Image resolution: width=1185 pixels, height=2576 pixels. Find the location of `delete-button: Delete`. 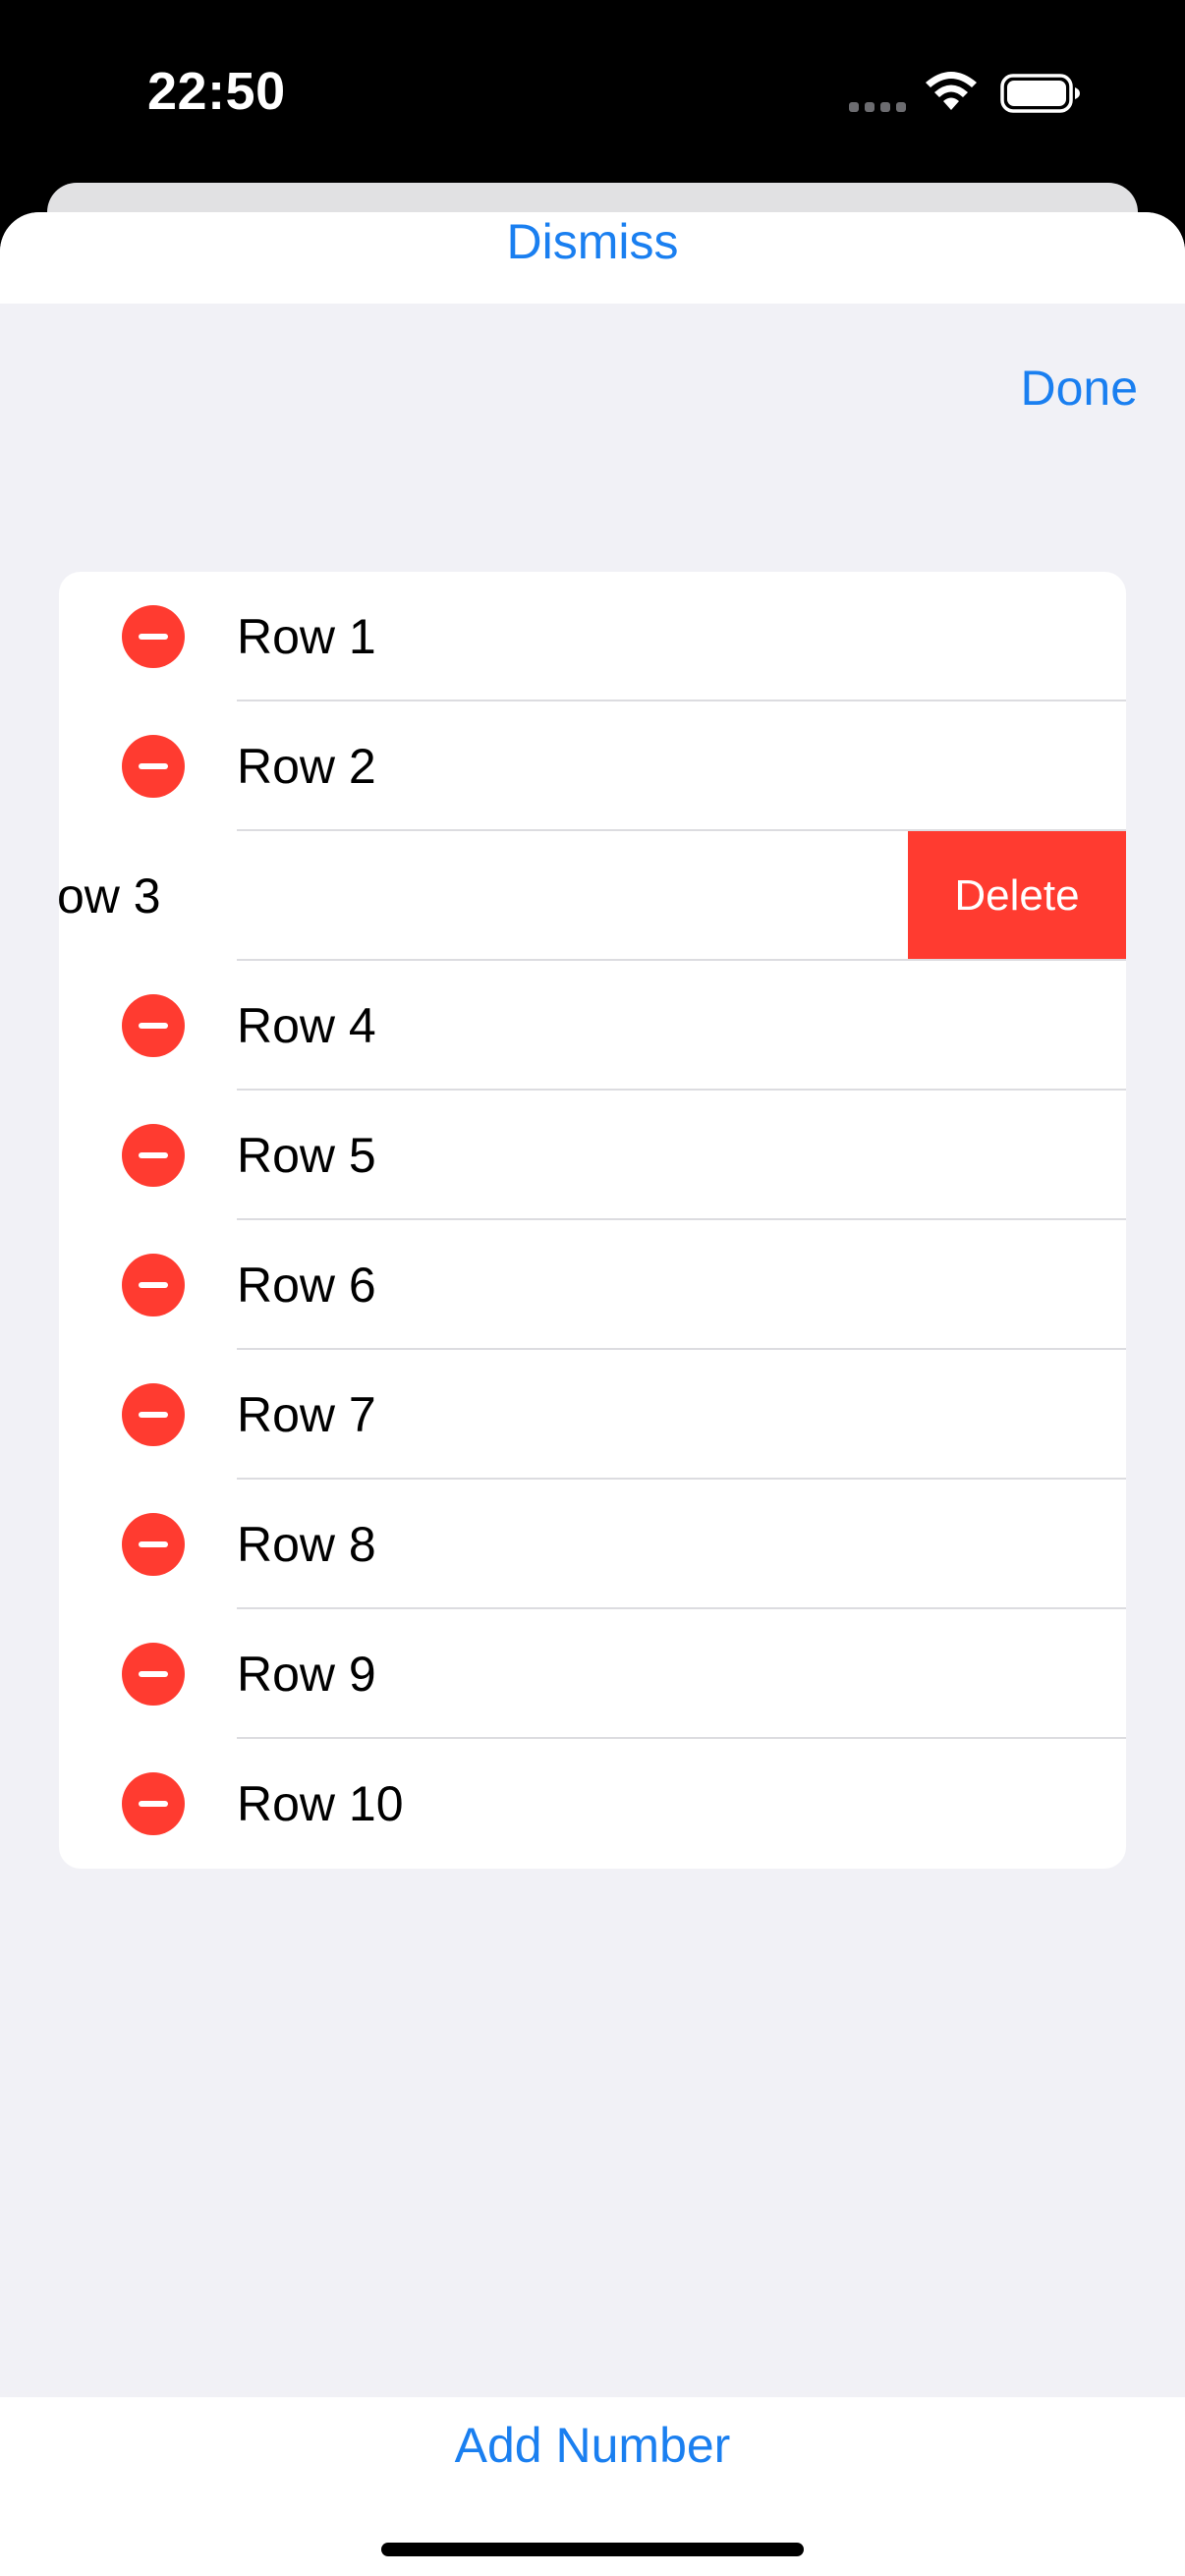

delete-button: Delete is located at coordinates (1017, 896).